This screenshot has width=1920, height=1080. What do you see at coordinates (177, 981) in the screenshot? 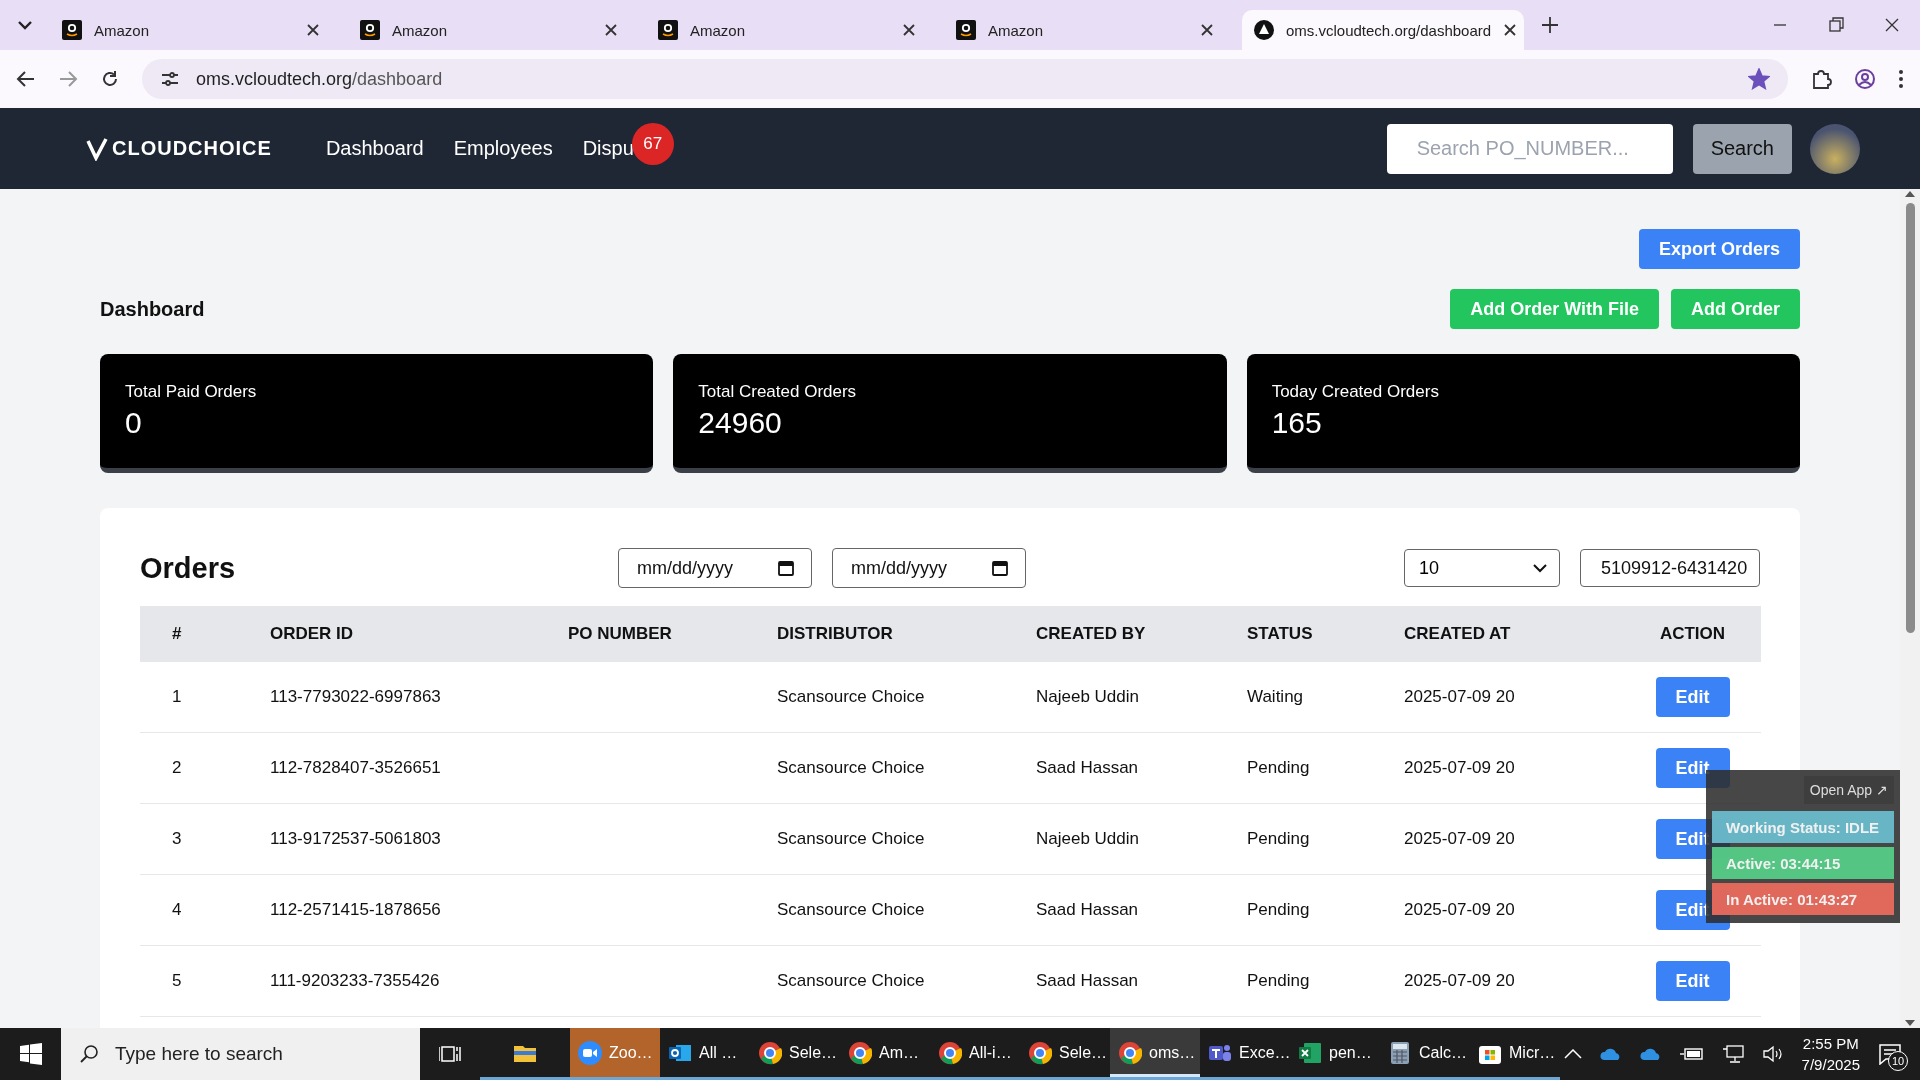
I see `table-cell: 5` at bounding box center [177, 981].